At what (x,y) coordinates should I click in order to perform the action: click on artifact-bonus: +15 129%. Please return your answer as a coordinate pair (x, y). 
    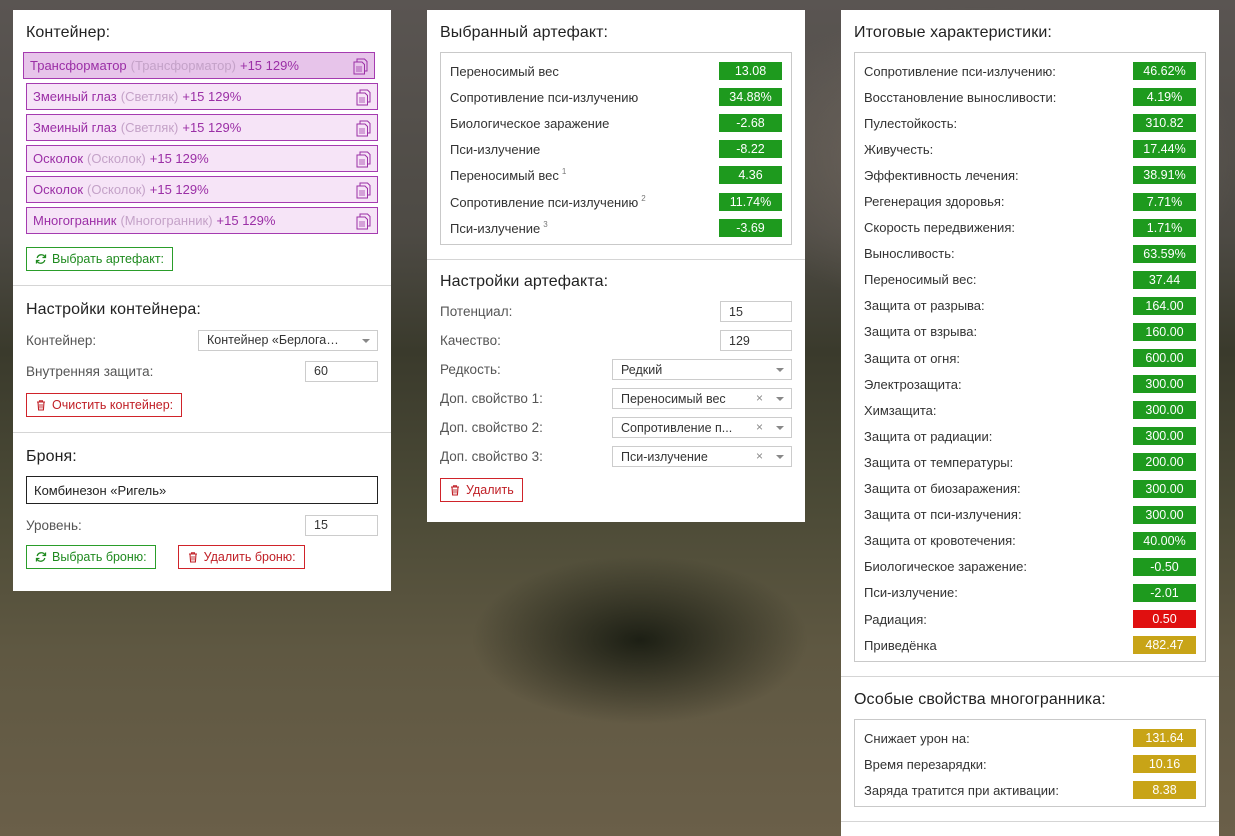
    Looking at the image, I should click on (246, 220).